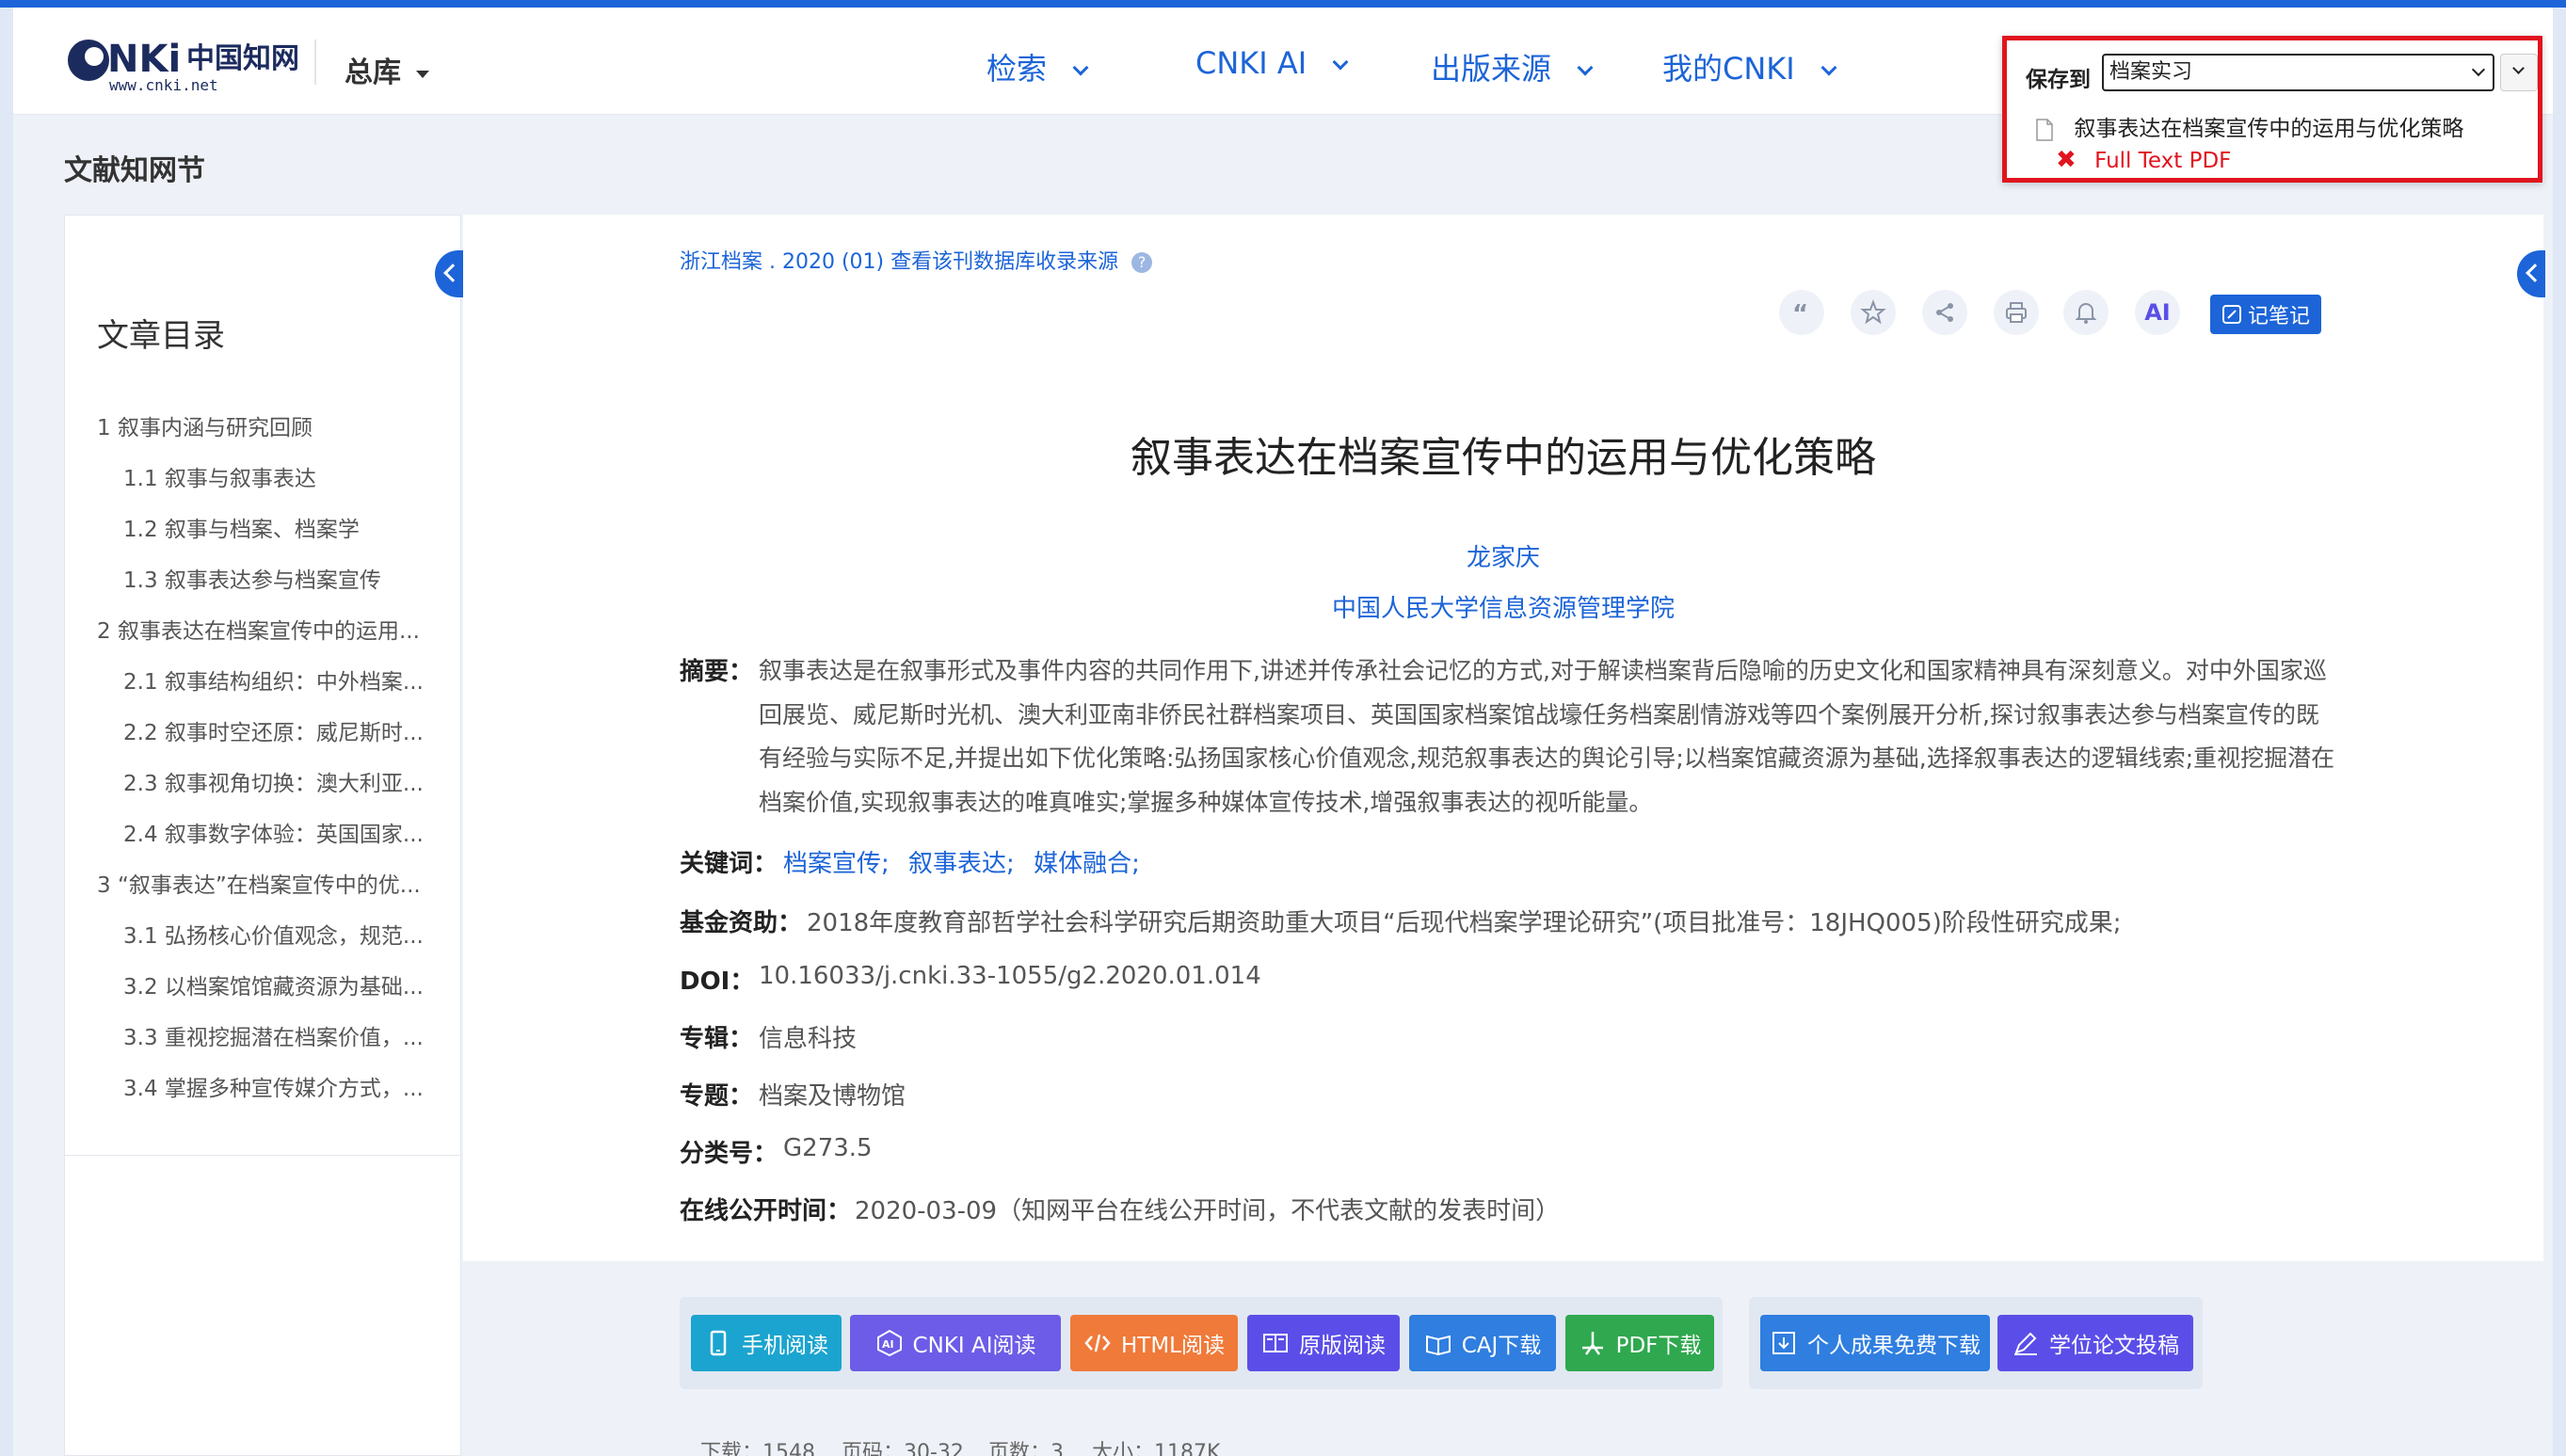 The width and height of the screenshot is (2566, 1456). Describe the element at coordinates (1342, 1346) in the screenshot. I see `button-label: 原版阅读` at that location.